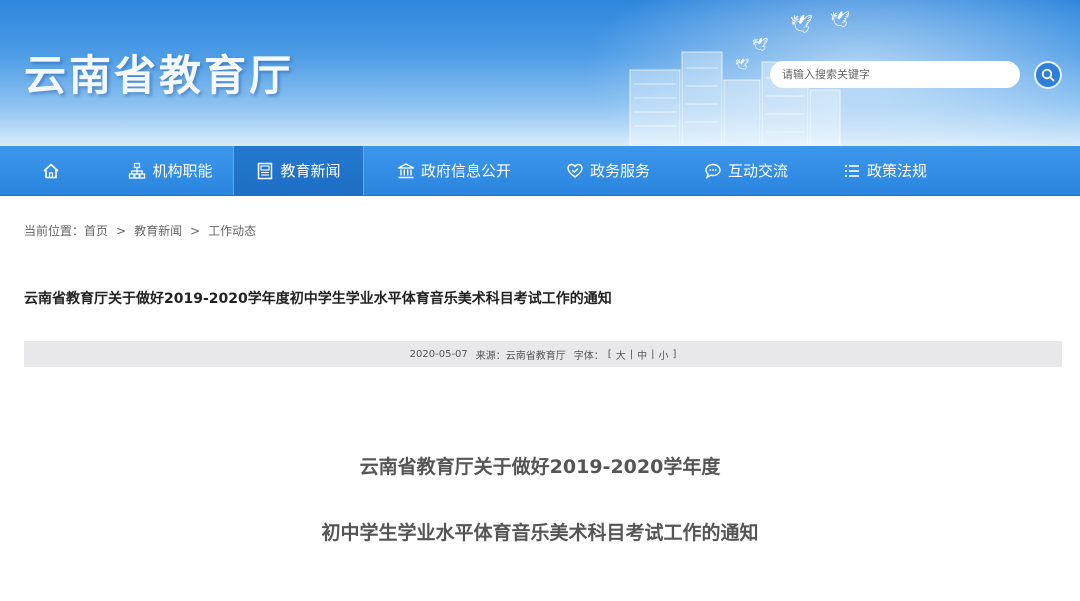 The image size is (1080, 601). I want to click on list-icon, so click(851, 170).